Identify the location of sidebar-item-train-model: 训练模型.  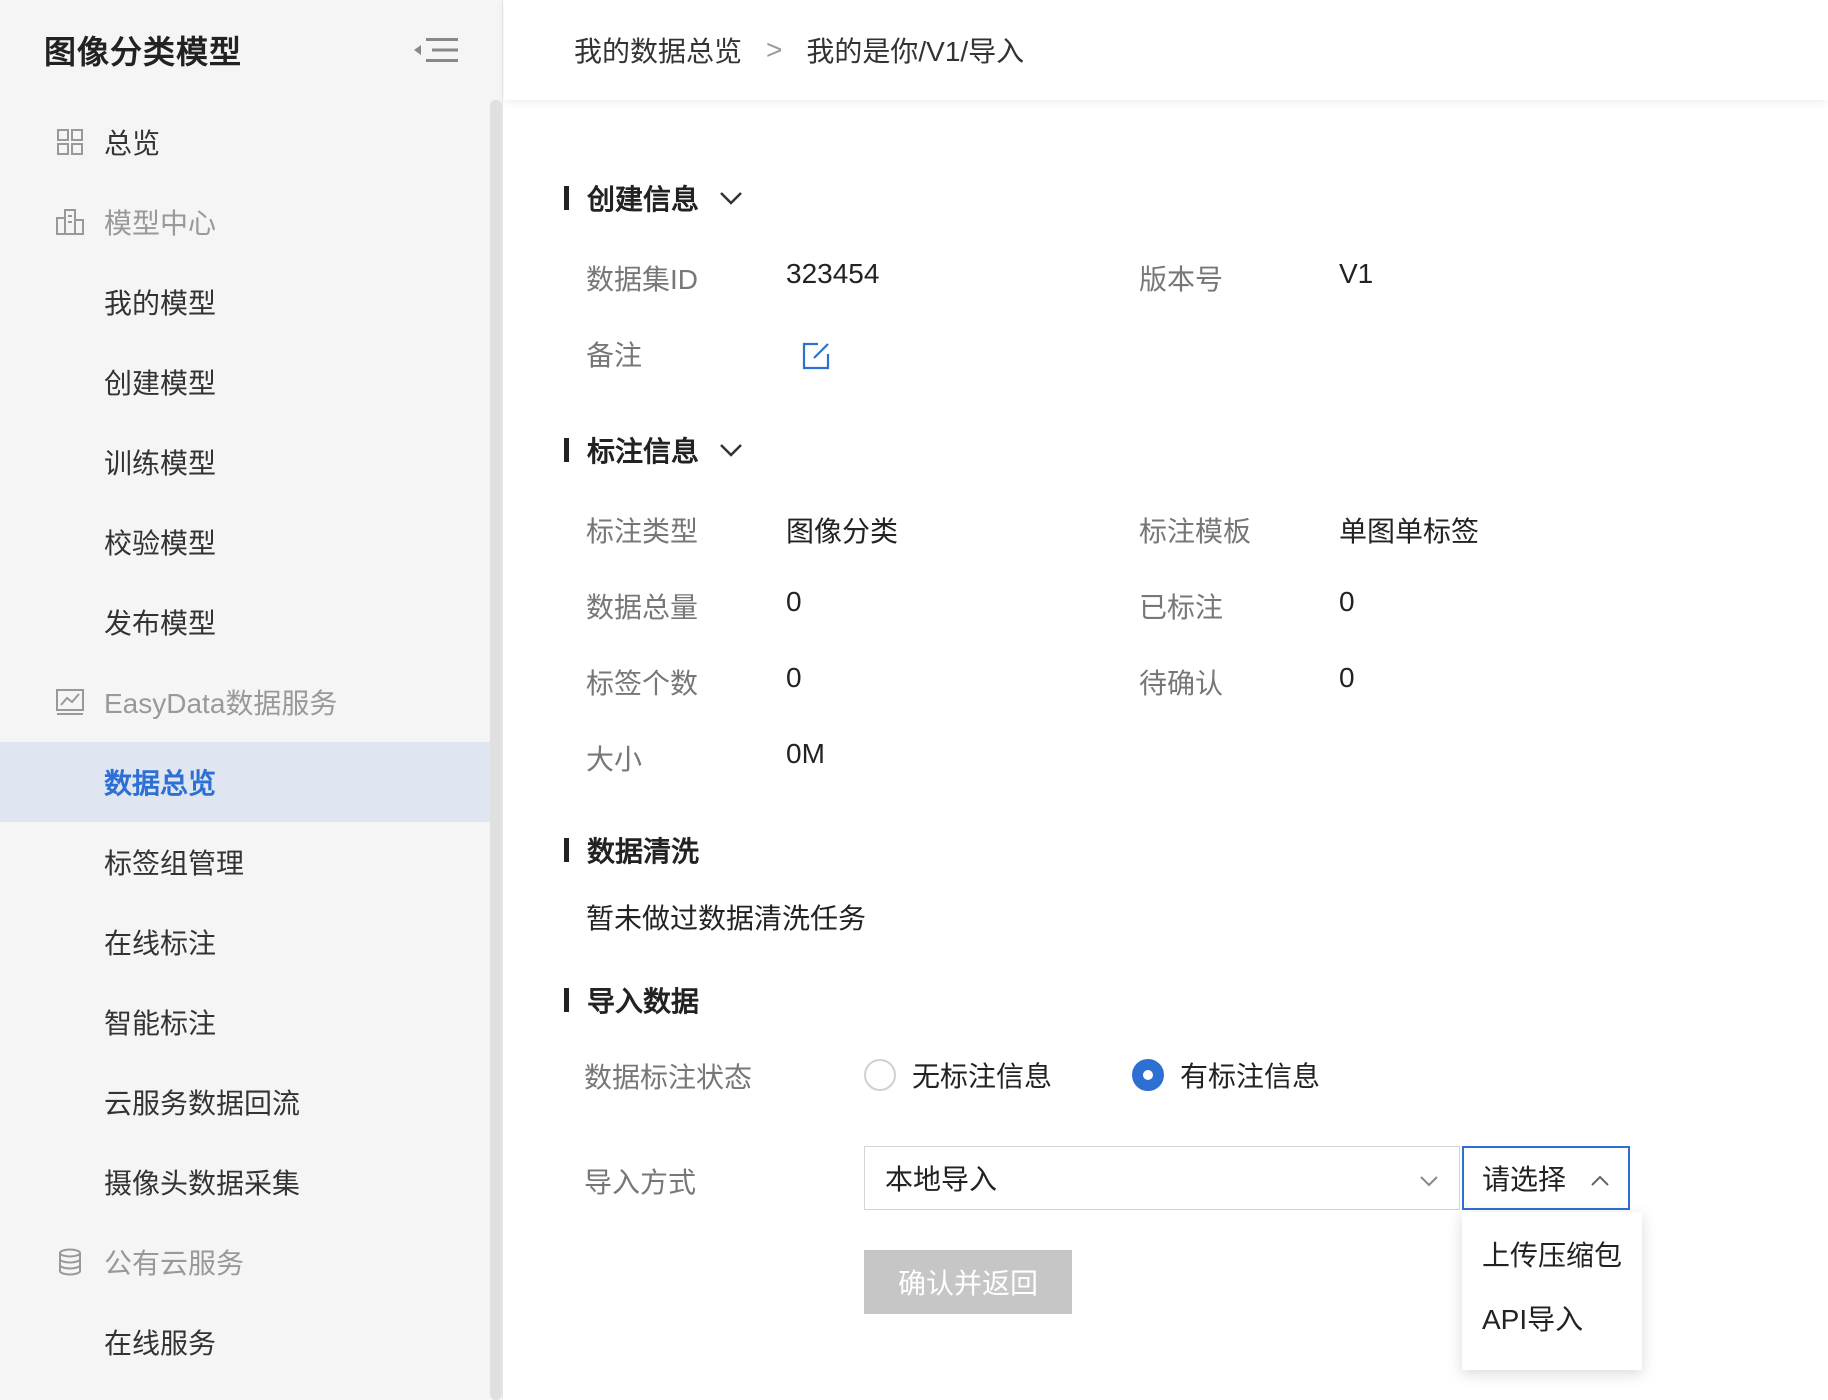
(245, 462).